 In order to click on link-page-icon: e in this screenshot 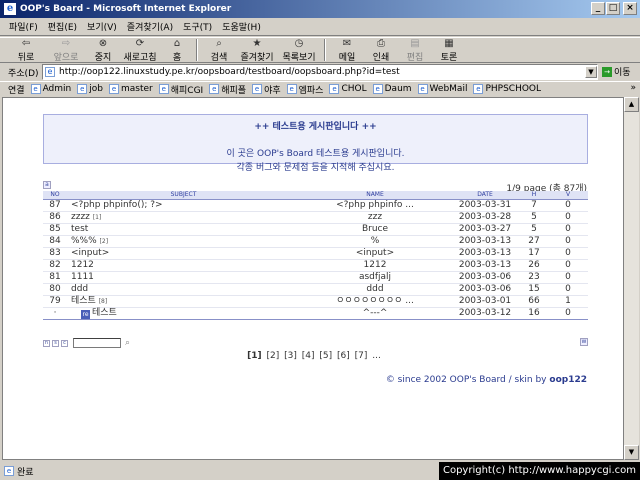, I will do `click(257, 89)`.